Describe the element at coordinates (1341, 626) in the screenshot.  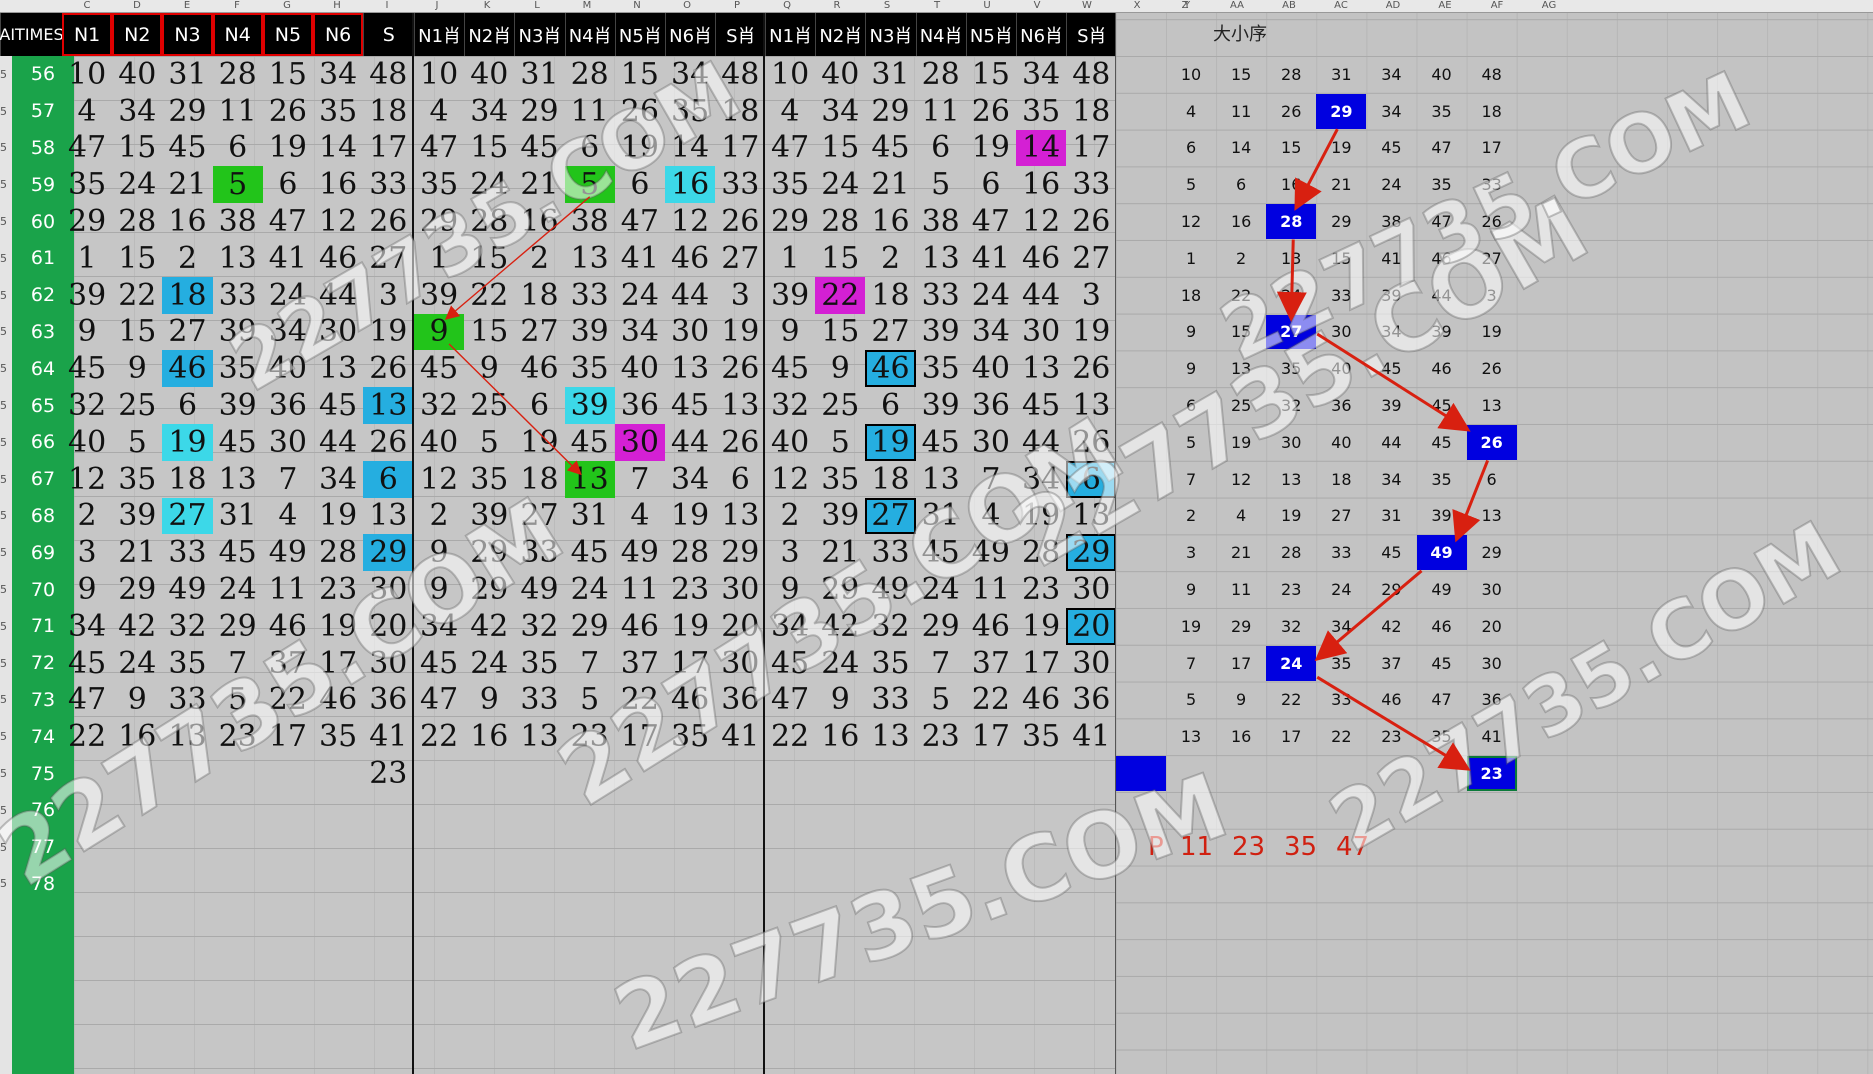
I see `sorted-cell: 34` at that location.